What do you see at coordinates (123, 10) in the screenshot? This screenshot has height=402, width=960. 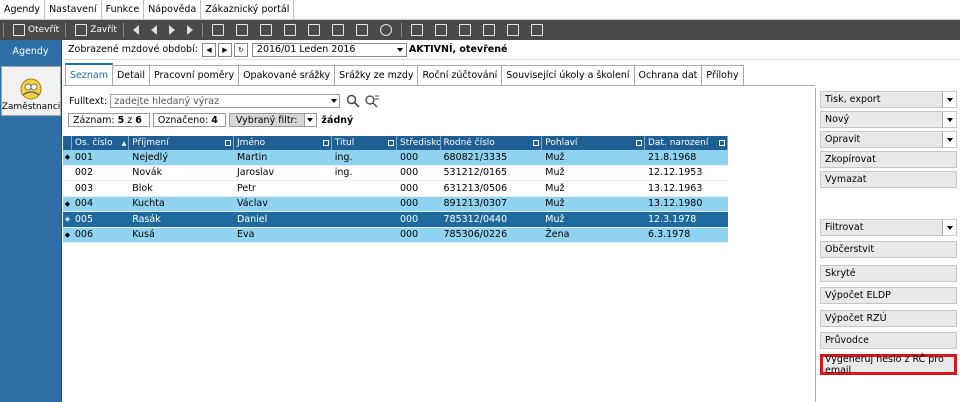 I see `menu-funkce: Funkce` at bounding box center [123, 10].